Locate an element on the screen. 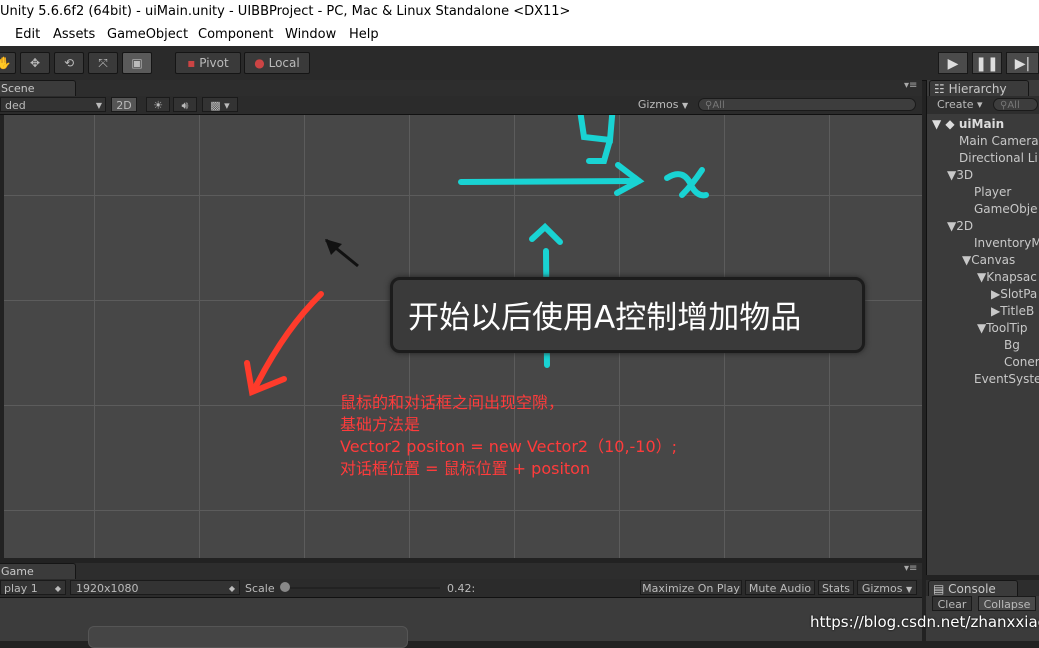 The width and height of the screenshot is (1039, 648). menu-help: Help is located at coordinates (364, 35).